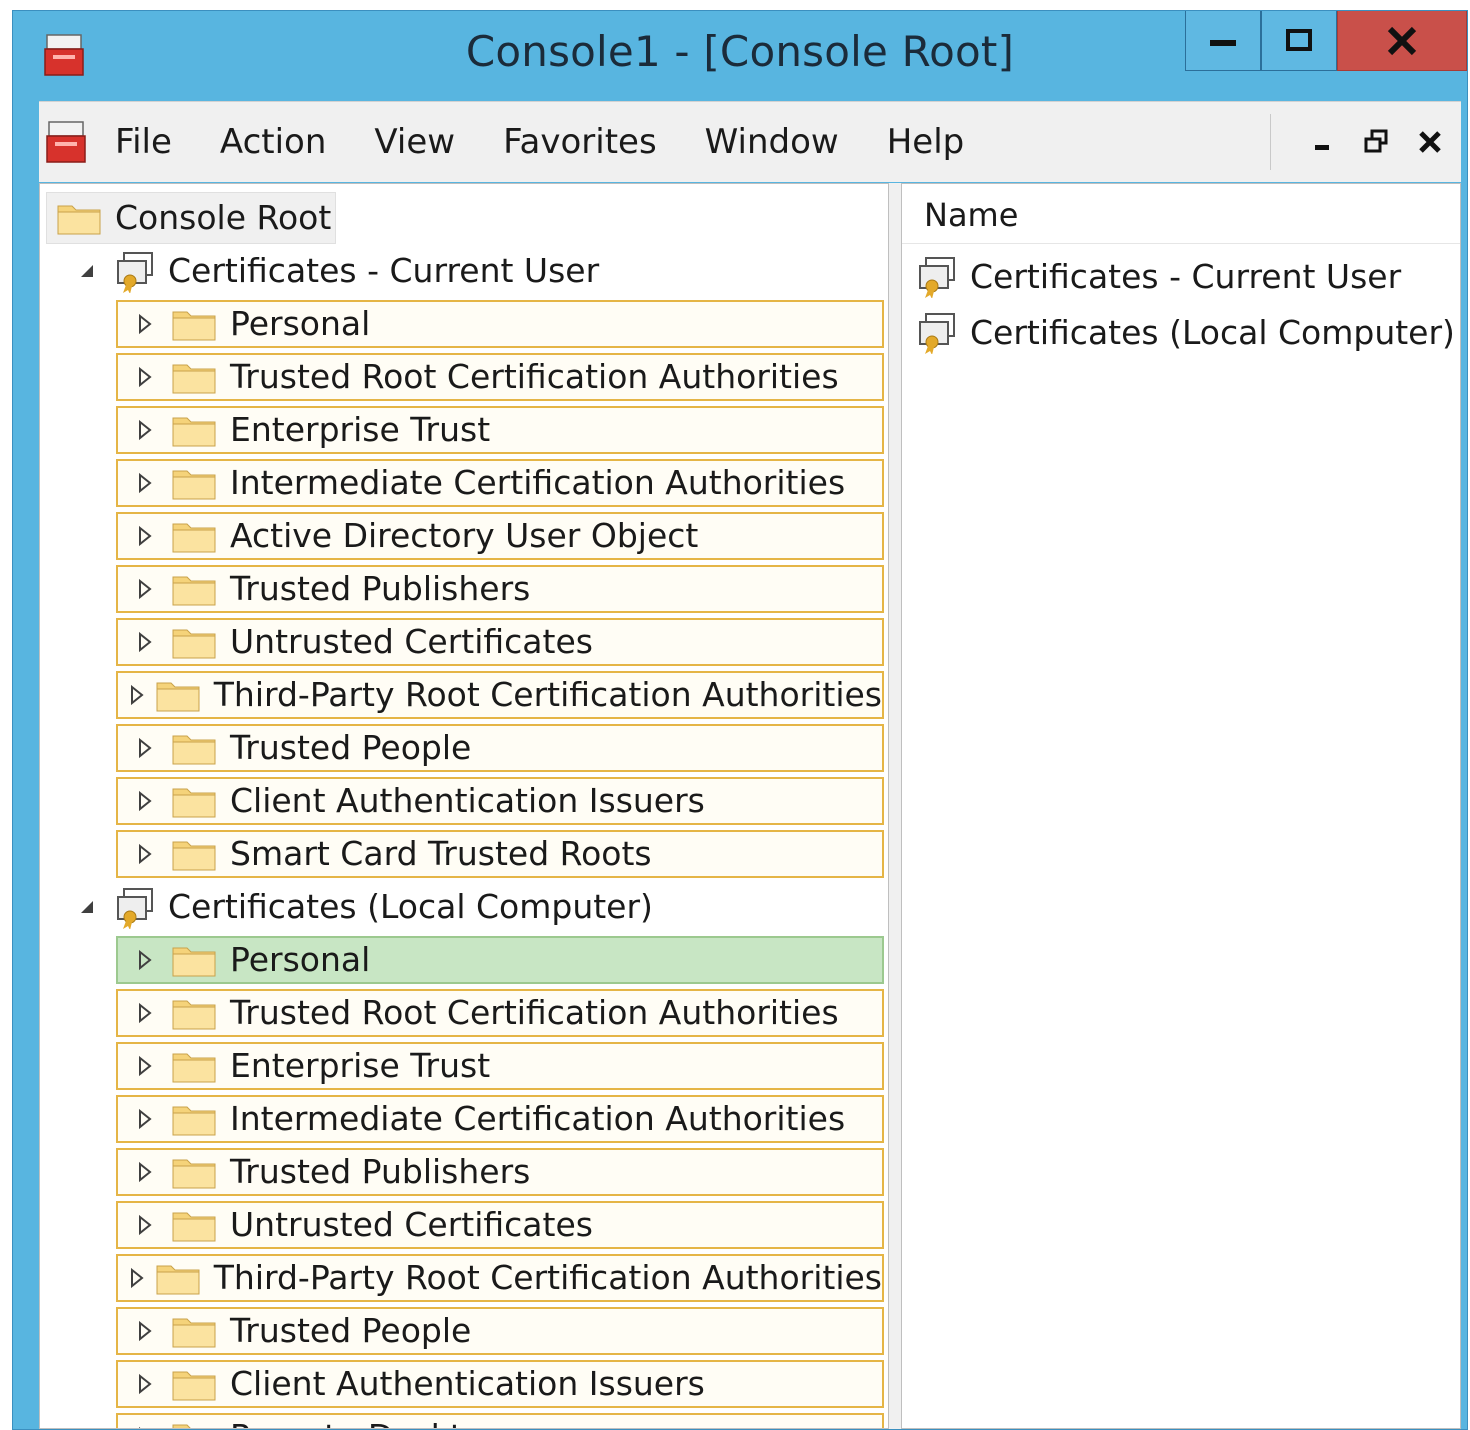  I want to click on maximize-button, so click(1299, 41).